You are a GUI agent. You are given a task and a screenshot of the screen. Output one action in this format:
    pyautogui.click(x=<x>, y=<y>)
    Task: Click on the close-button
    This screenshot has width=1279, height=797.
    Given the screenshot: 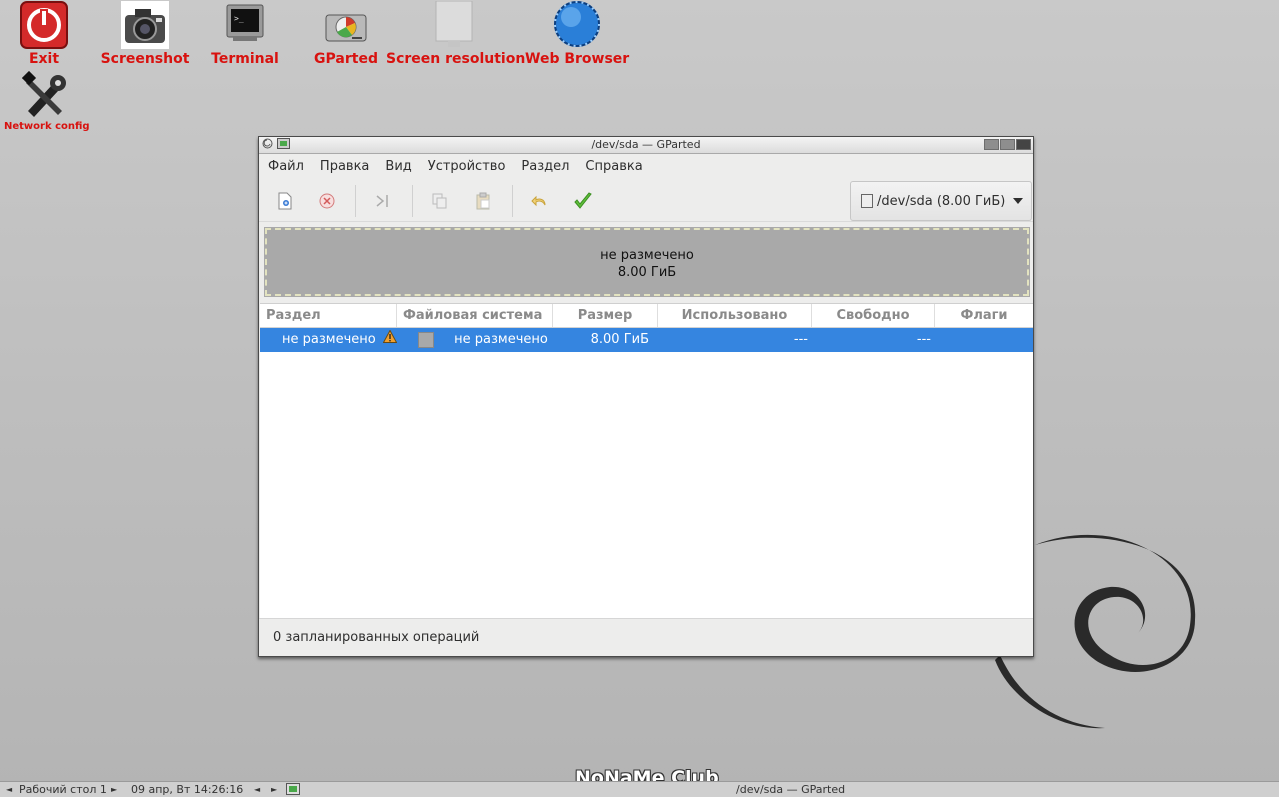 What is the action you would take?
    pyautogui.click(x=1023, y=144)
    